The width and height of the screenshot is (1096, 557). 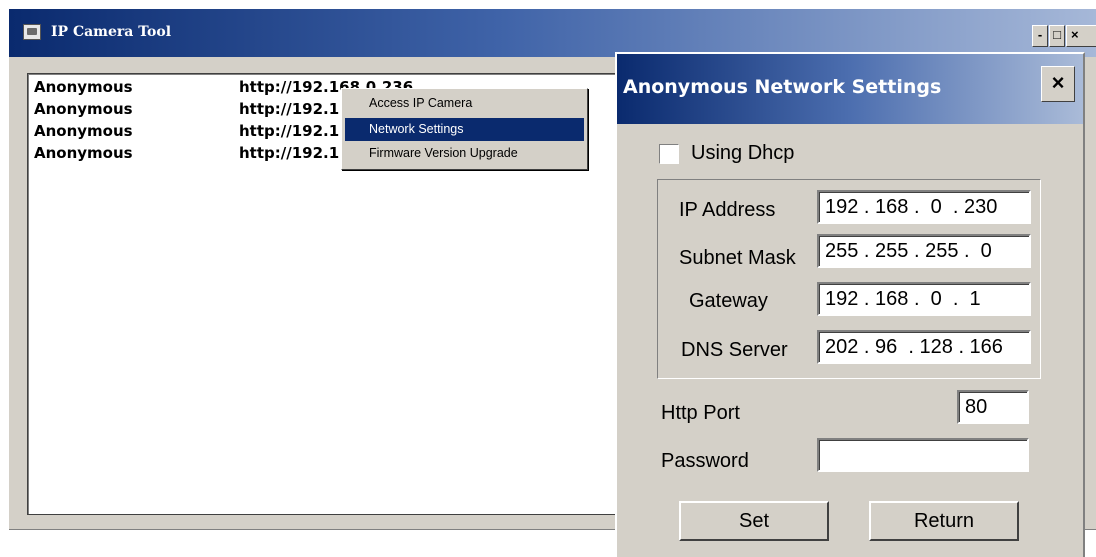 What do you see at coordinates (737, 258) in the screenshot?
I see `subnet-mask-label: Subnet Mask` at bounding box center [737, 258].